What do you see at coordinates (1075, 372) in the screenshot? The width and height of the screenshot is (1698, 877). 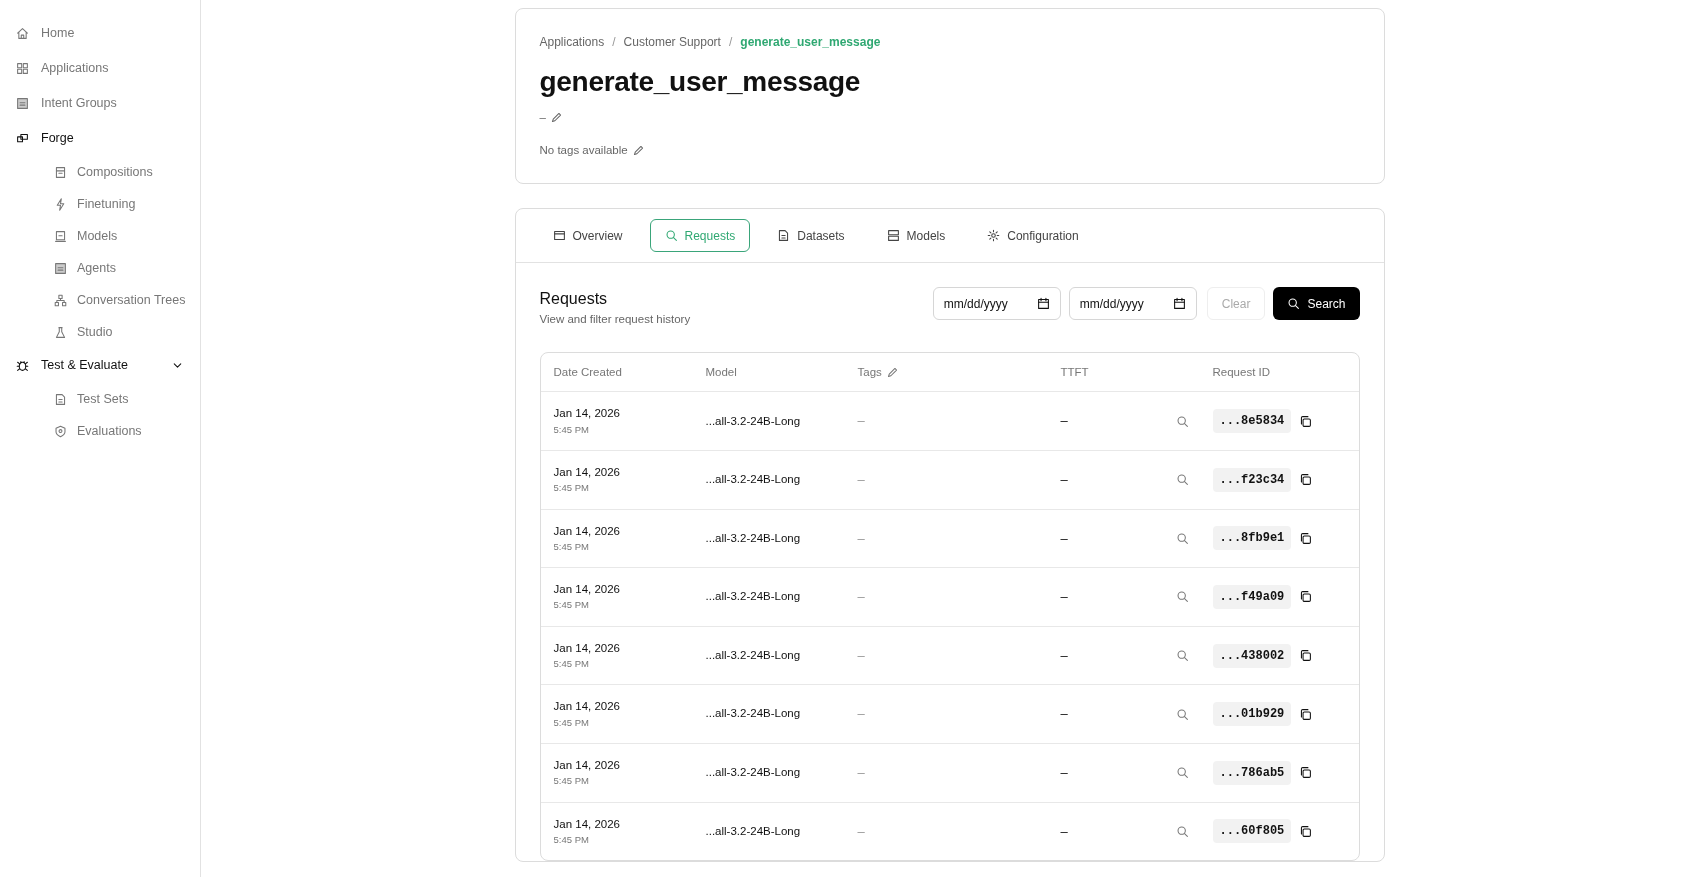 I see `column-header: TTFT` at bounding box center [1075, 372].